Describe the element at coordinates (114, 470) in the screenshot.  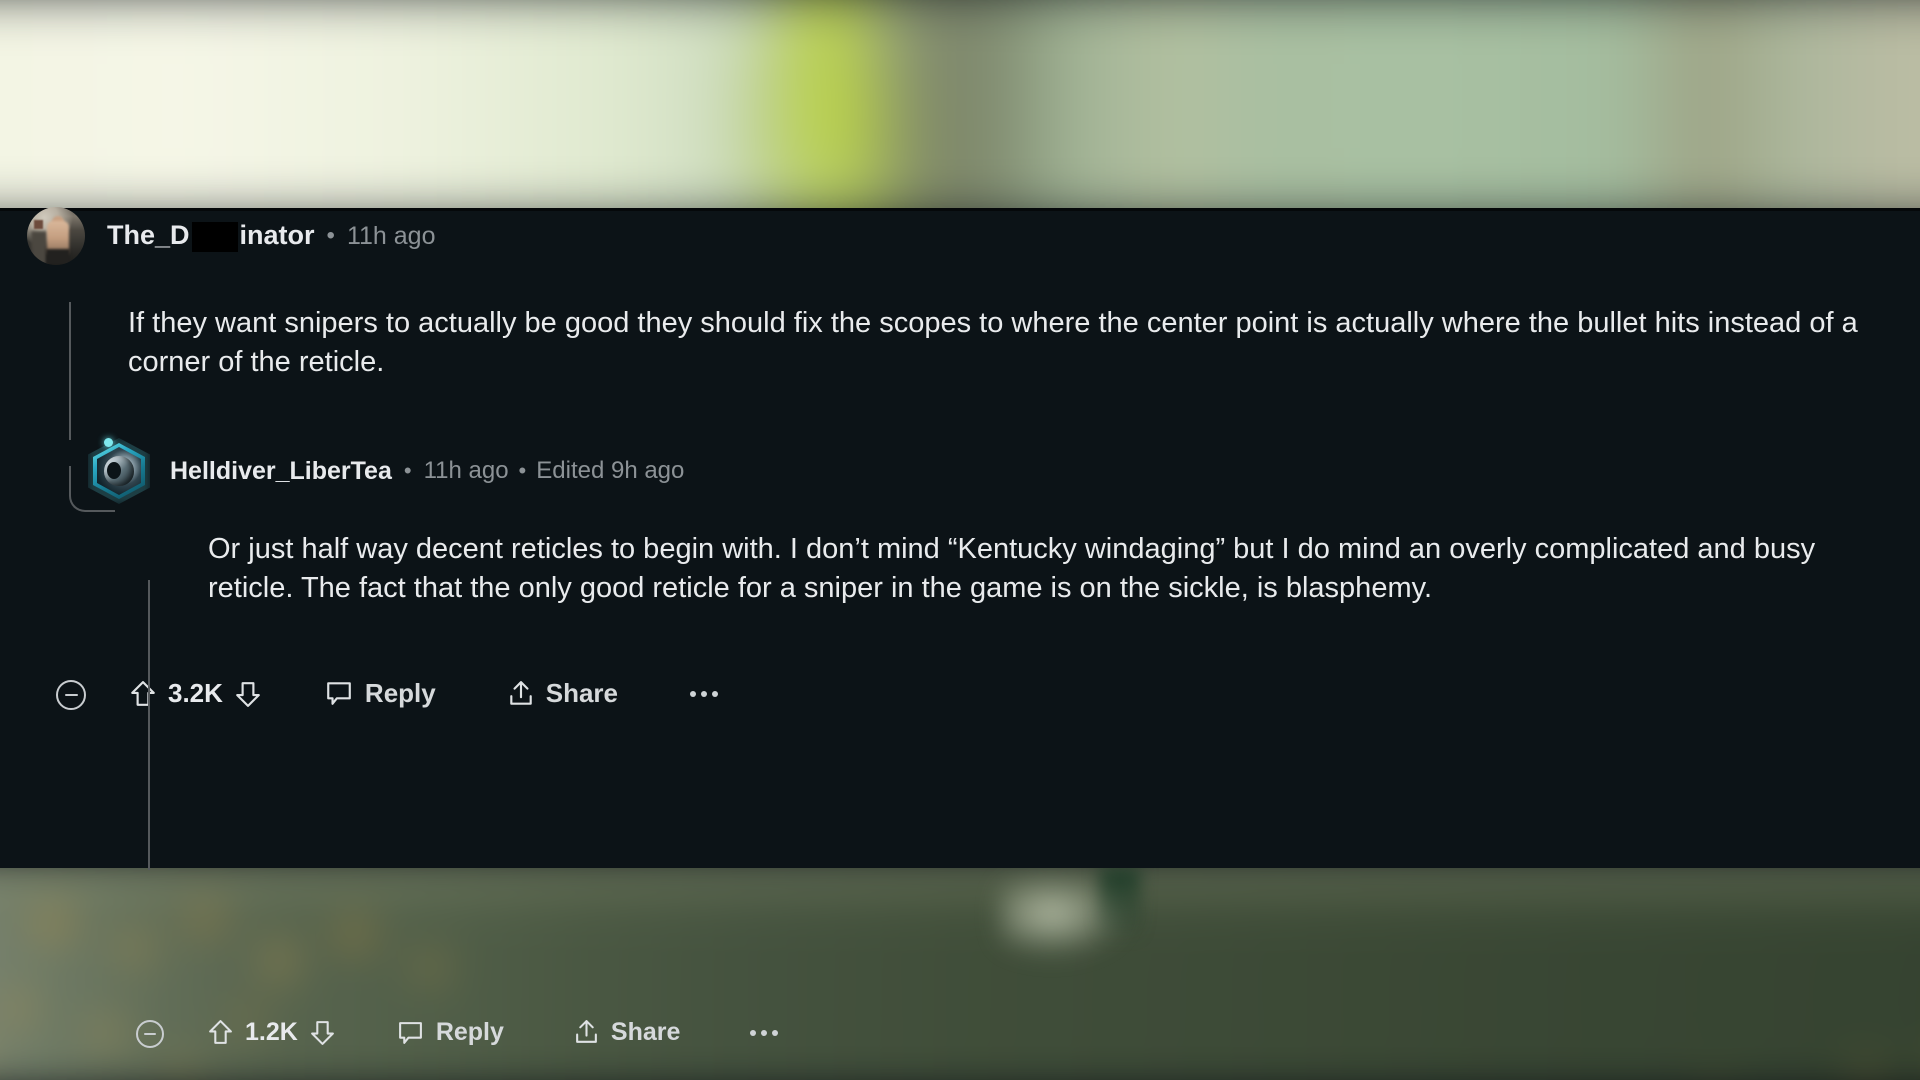
I see `avatar-visor` at that location.